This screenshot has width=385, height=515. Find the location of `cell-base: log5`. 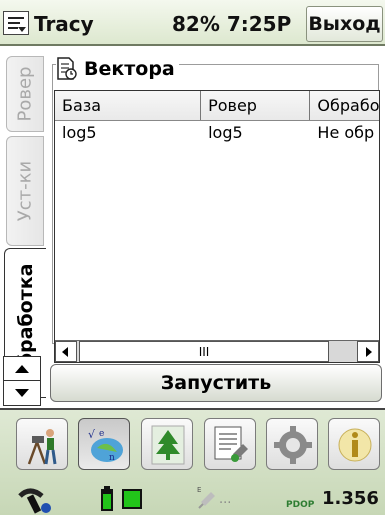

cell-base: log5 is located at coordinates (79, 132).